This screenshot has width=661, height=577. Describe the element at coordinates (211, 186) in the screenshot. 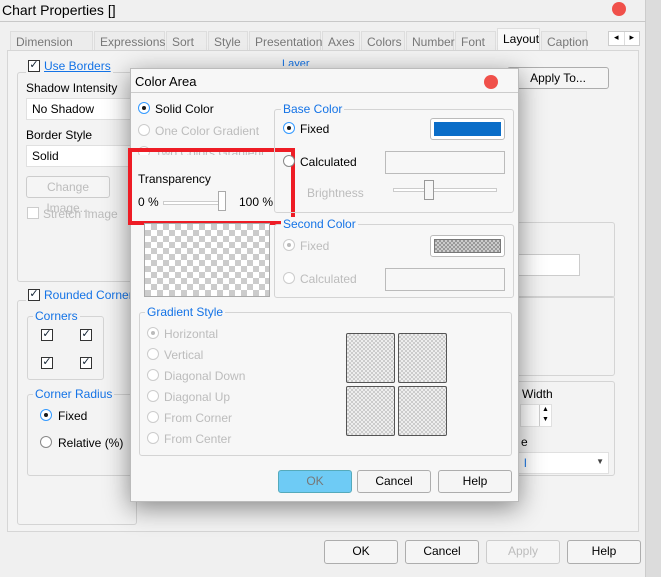

I see `highlight-rectangle` at that location.